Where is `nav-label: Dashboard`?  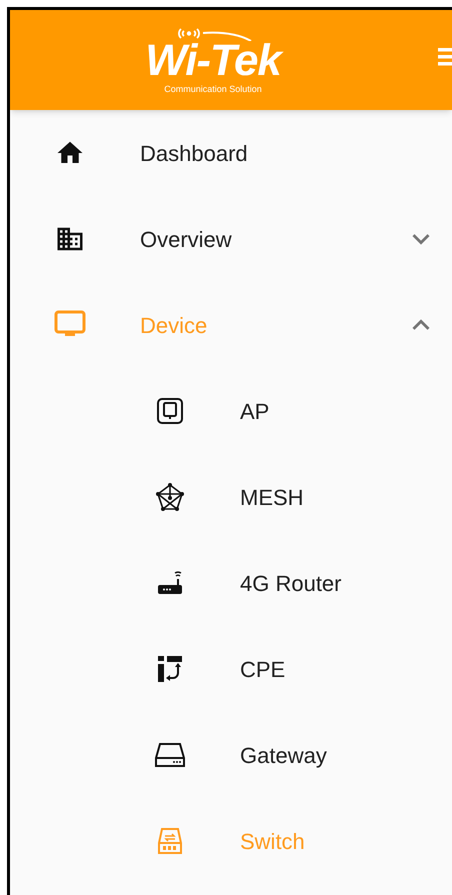 nav-label: Dashboard is located at coordinates (194, 154).